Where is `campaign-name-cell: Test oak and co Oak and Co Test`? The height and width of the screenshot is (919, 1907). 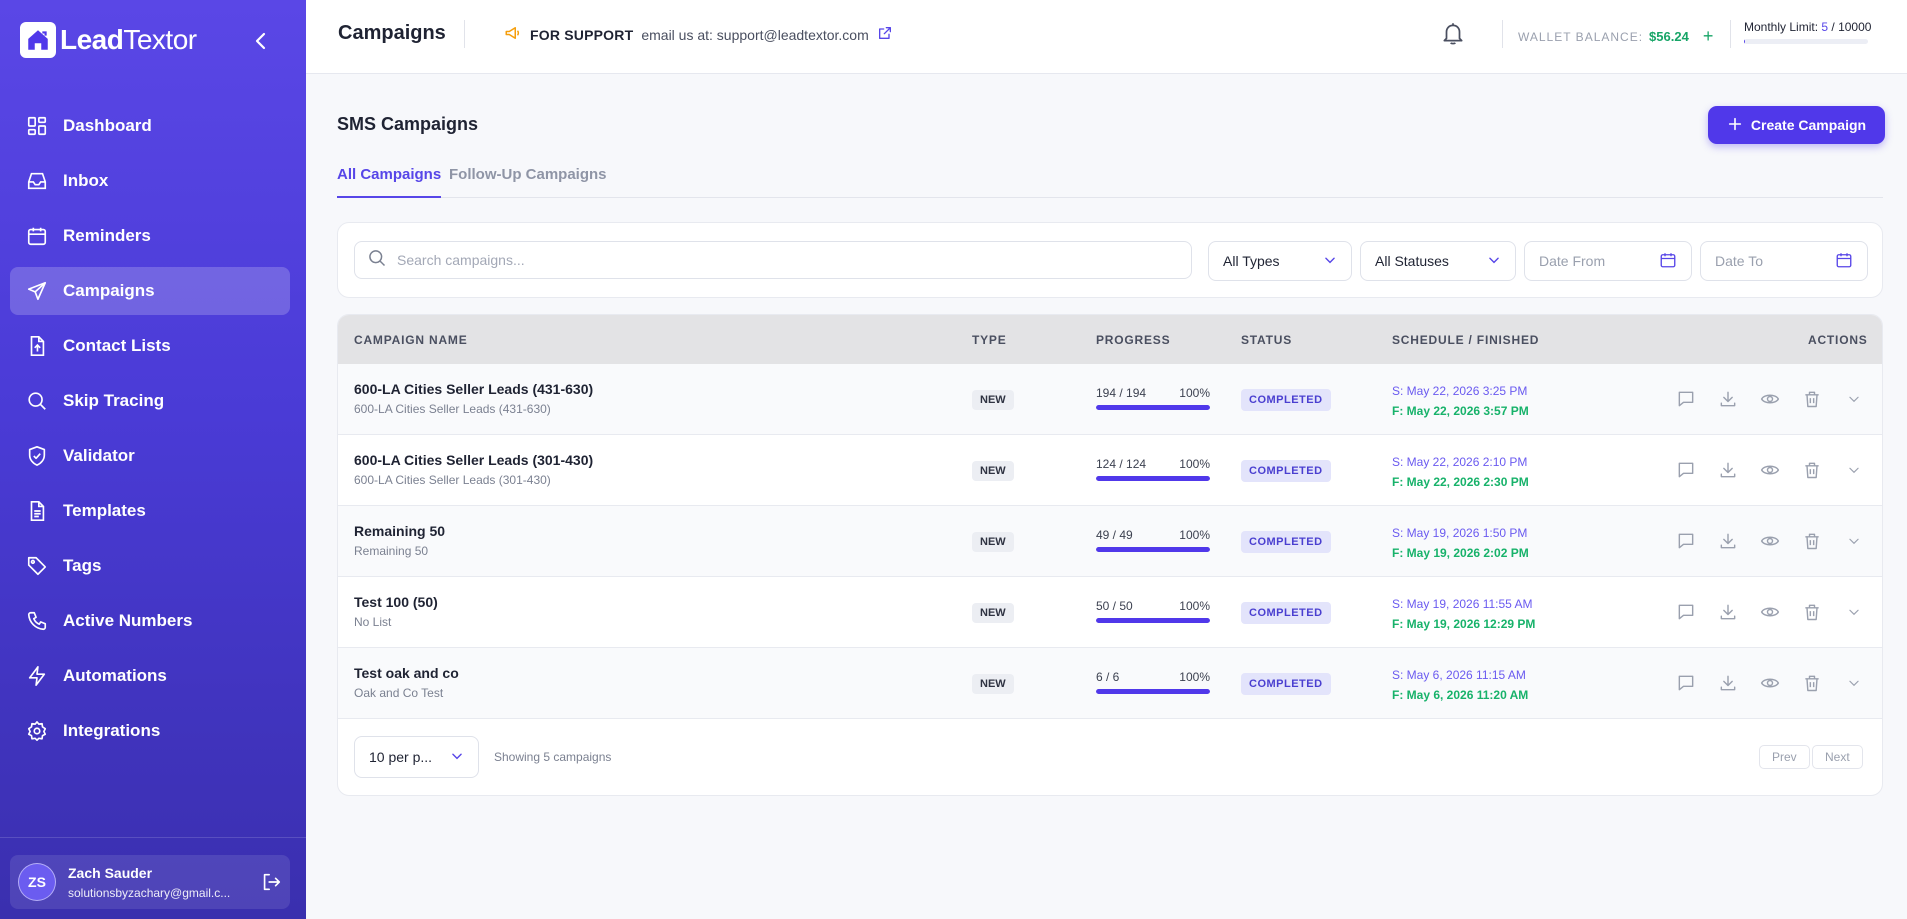
campaign-name-cell: Test oak and co Oak and Co Test is located at coordinates (406, 682).